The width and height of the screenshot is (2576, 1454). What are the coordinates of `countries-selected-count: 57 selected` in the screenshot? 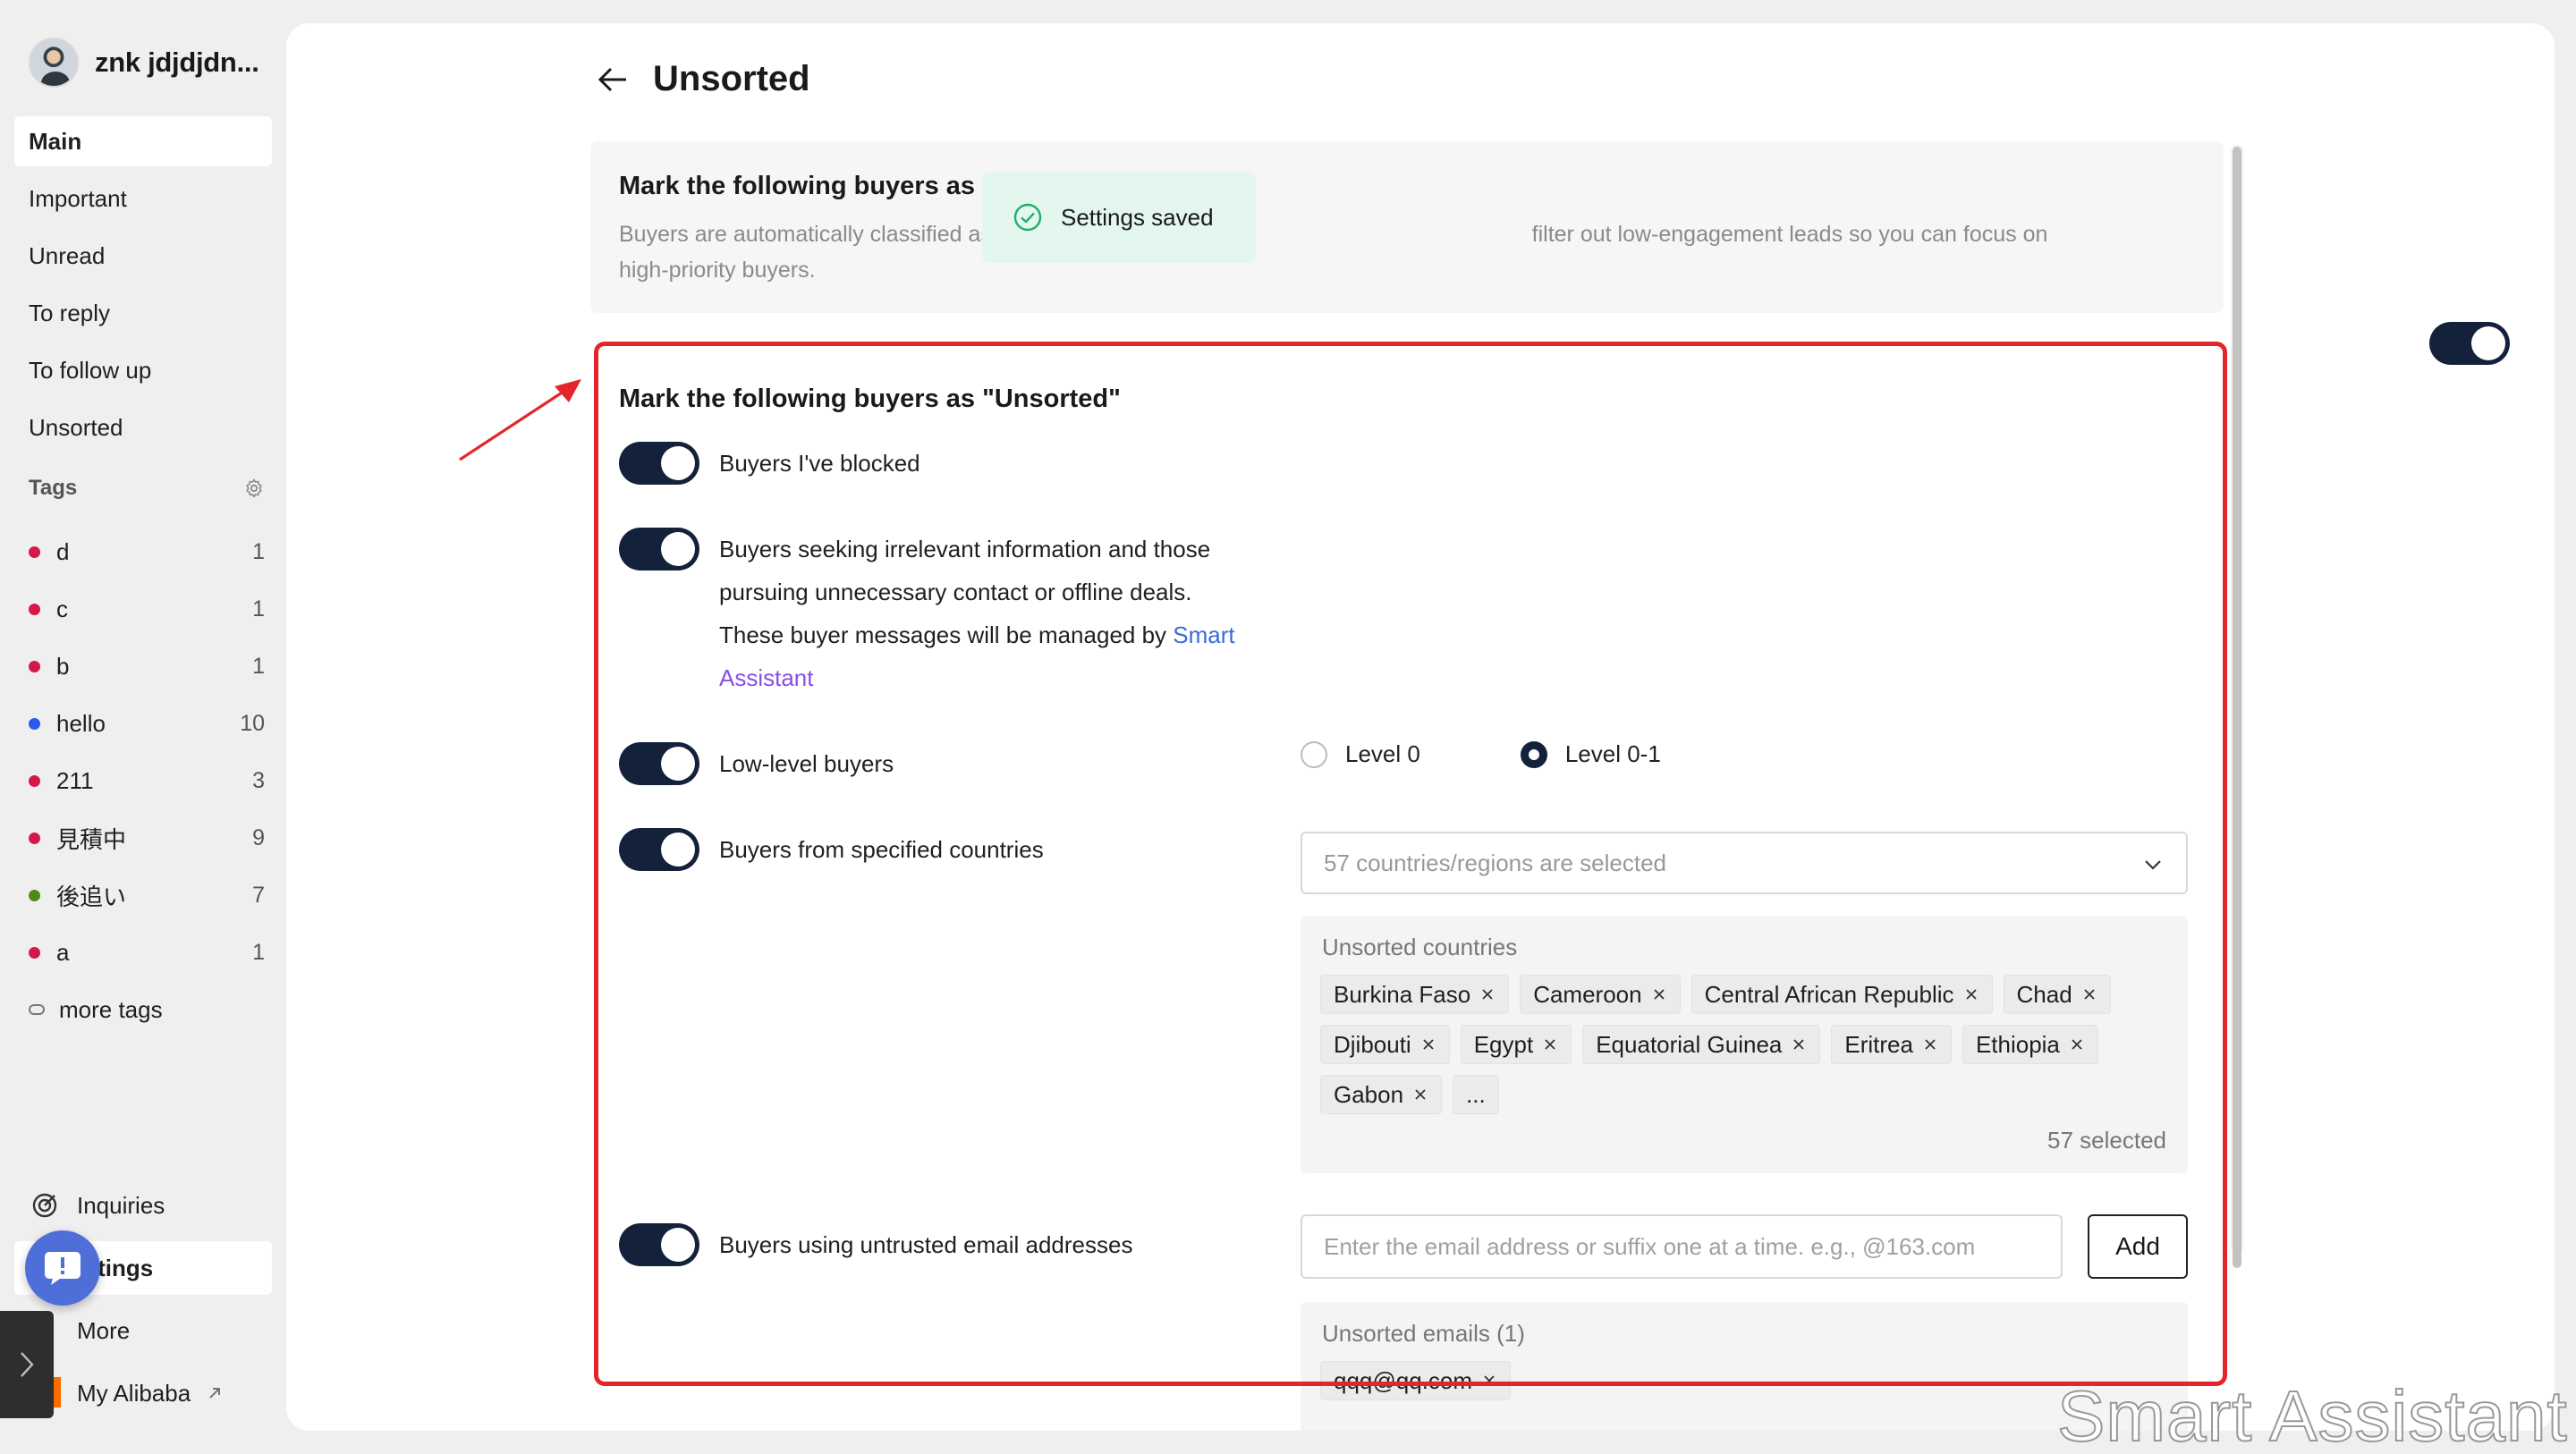 It's located at (2106, 1141).